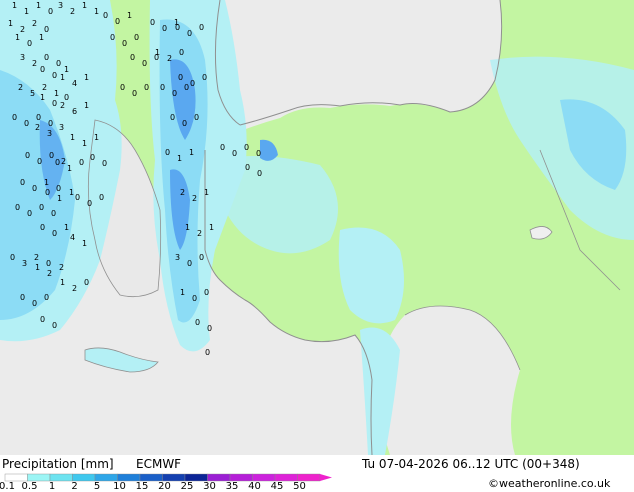  I want to click on legend-tick-label: 45, so click(277, 486).